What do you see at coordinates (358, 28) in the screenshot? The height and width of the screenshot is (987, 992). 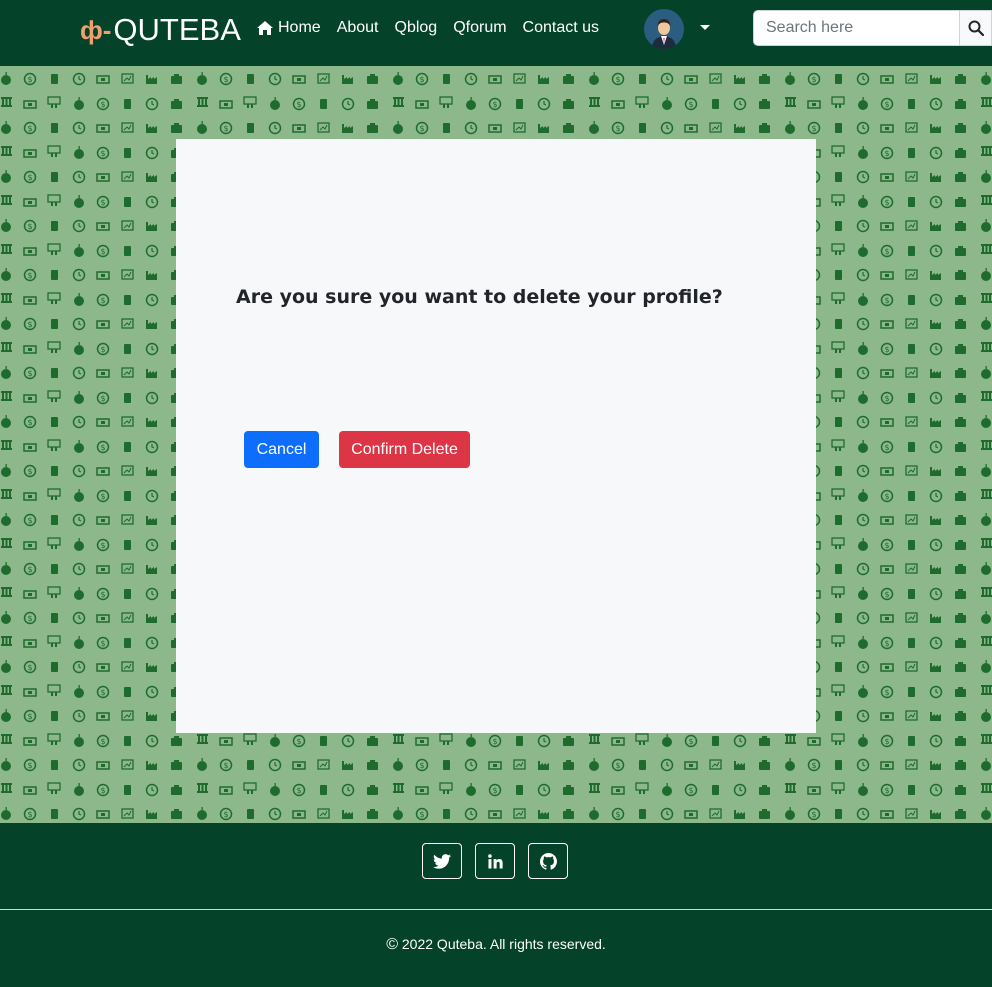 I see `nav-about: About` at bounding box center [358, 28].